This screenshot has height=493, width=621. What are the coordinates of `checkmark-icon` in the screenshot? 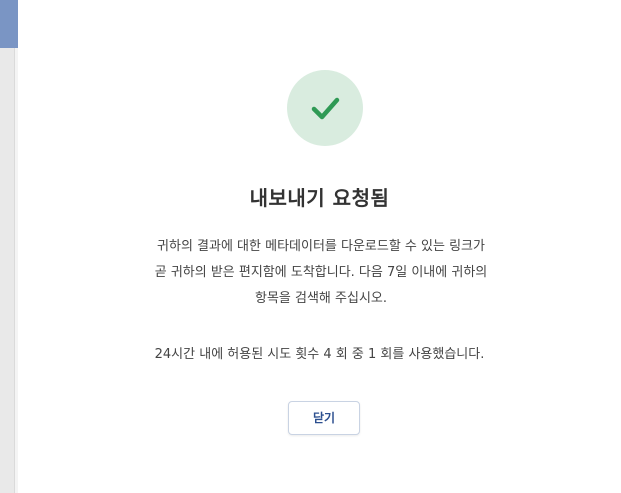 It's located at (325, 108).